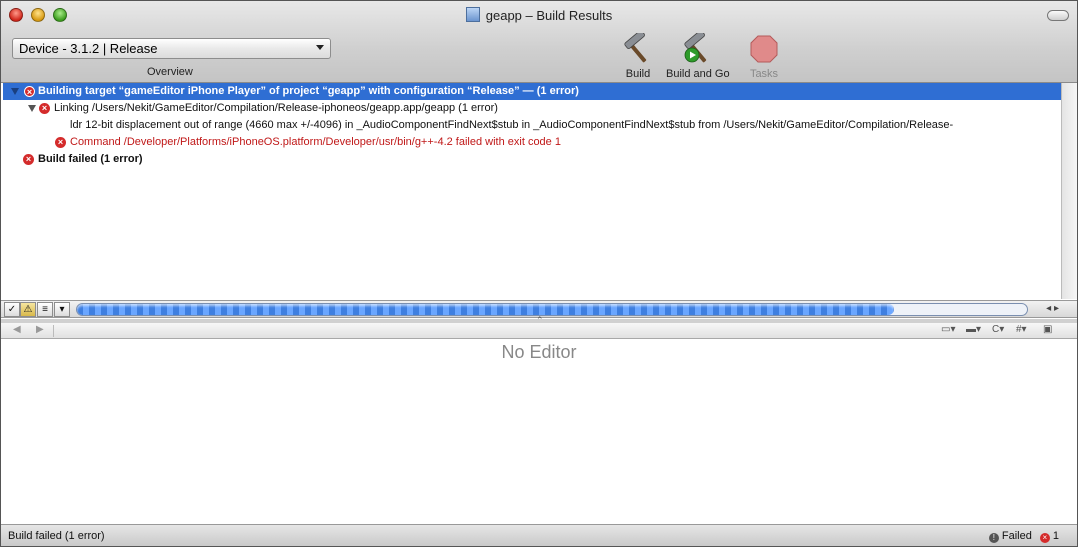  Describe the element at coordinates (973, 329) in the screenshot. I see `breakpoints-menu-icon: ▬▾` at that location.